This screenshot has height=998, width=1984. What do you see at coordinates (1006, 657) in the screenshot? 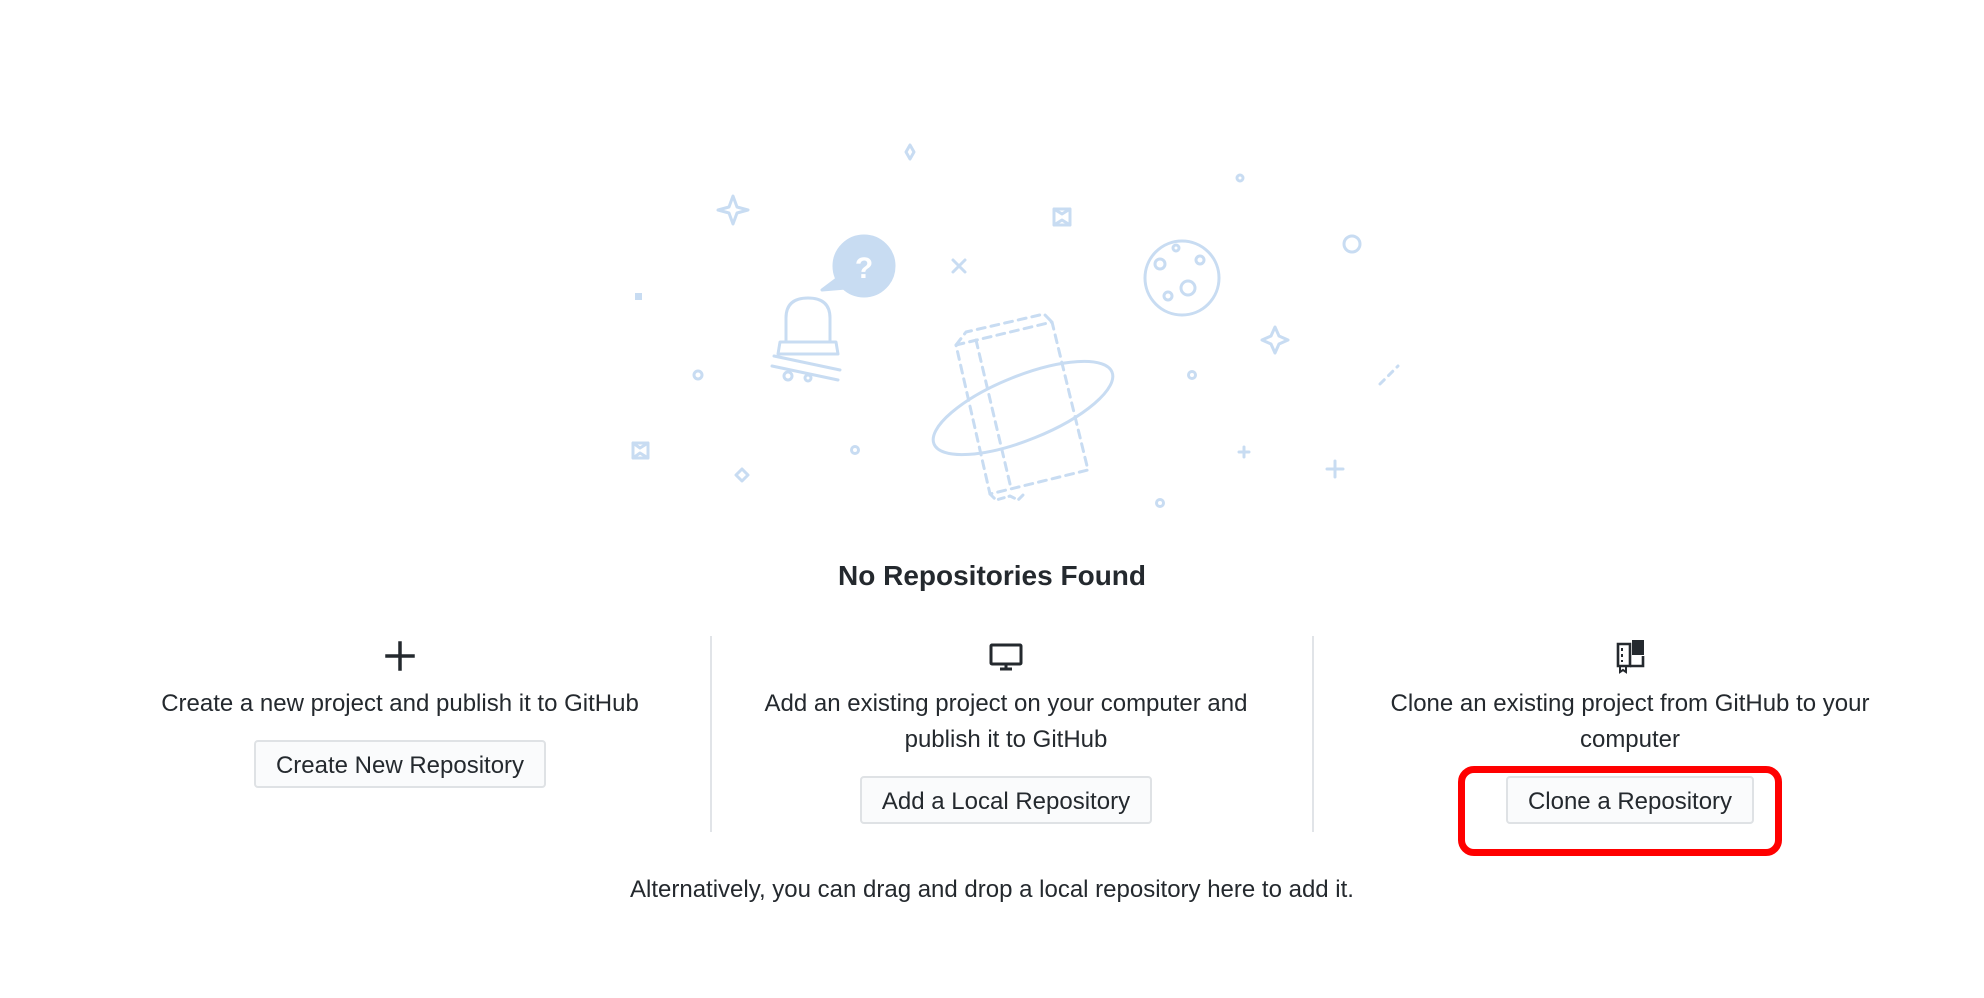
I see `monitor-icon` at bounding box center [1006, 657].